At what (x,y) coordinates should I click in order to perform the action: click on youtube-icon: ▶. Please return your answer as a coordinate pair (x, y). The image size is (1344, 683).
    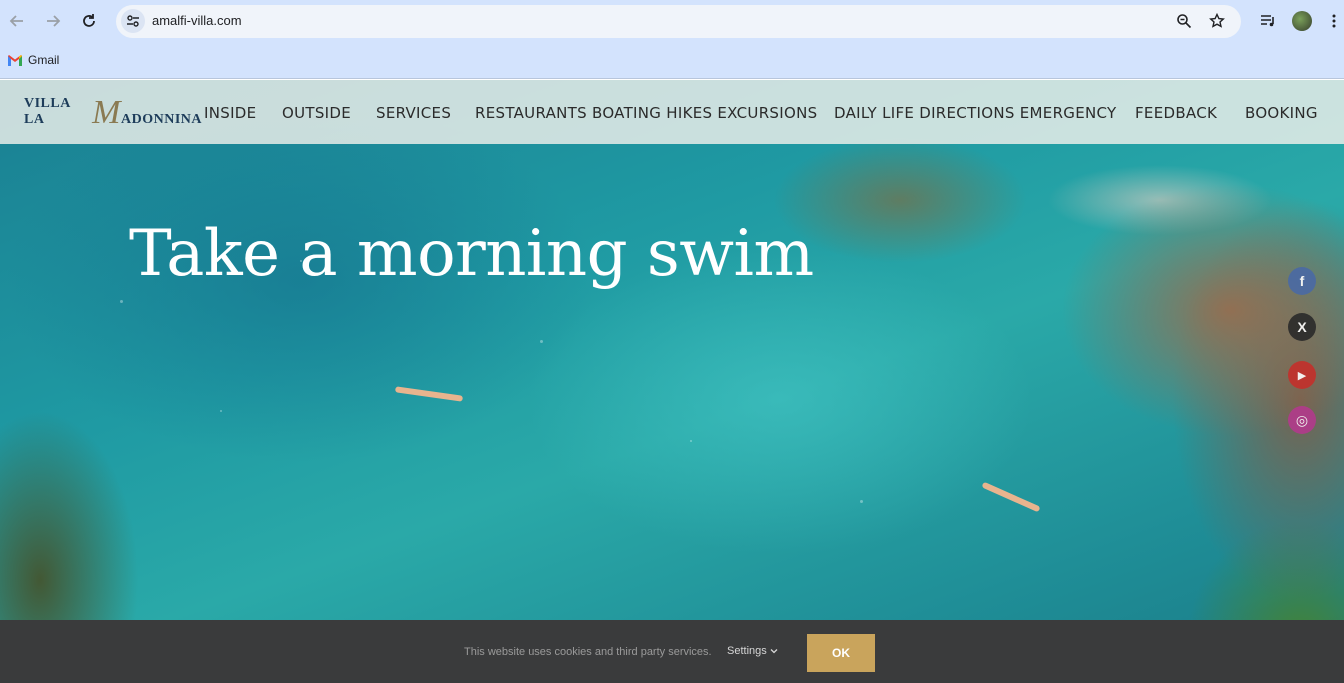
    Looking at the image, I should click on (1302, 375).